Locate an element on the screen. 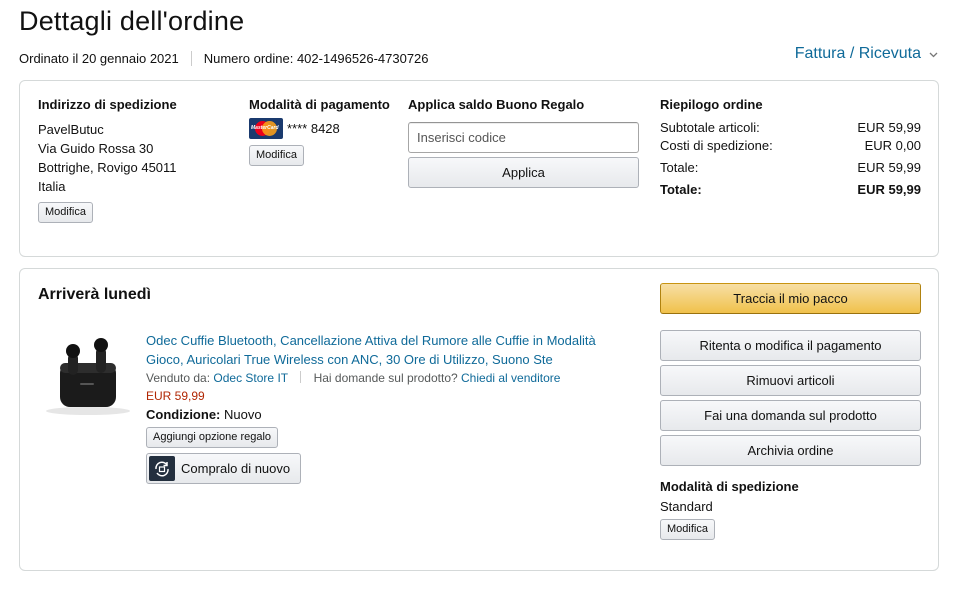 This screenshot has height=593, width=957. summary-row: Totale: EUR 59,99 is located at coordinates (790, 167).